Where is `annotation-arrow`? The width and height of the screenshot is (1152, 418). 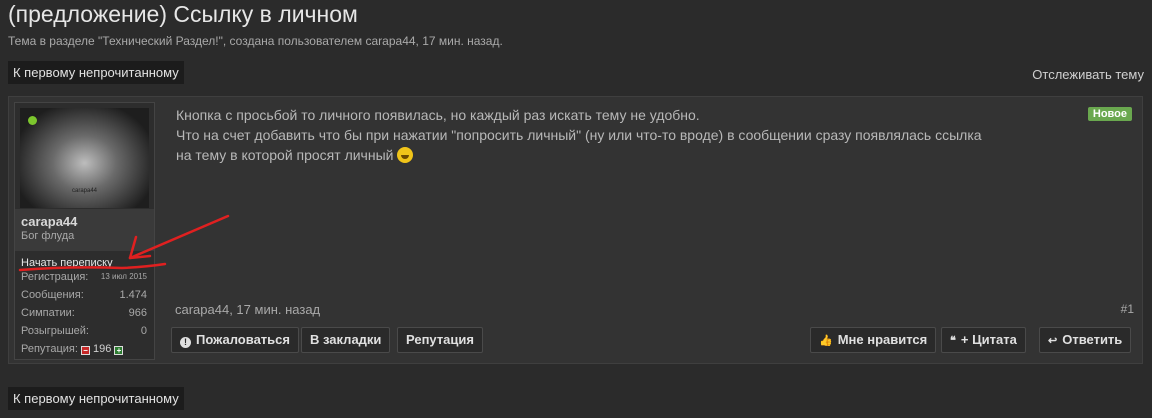
annotation-arrow is located at coordinates (124, 243).